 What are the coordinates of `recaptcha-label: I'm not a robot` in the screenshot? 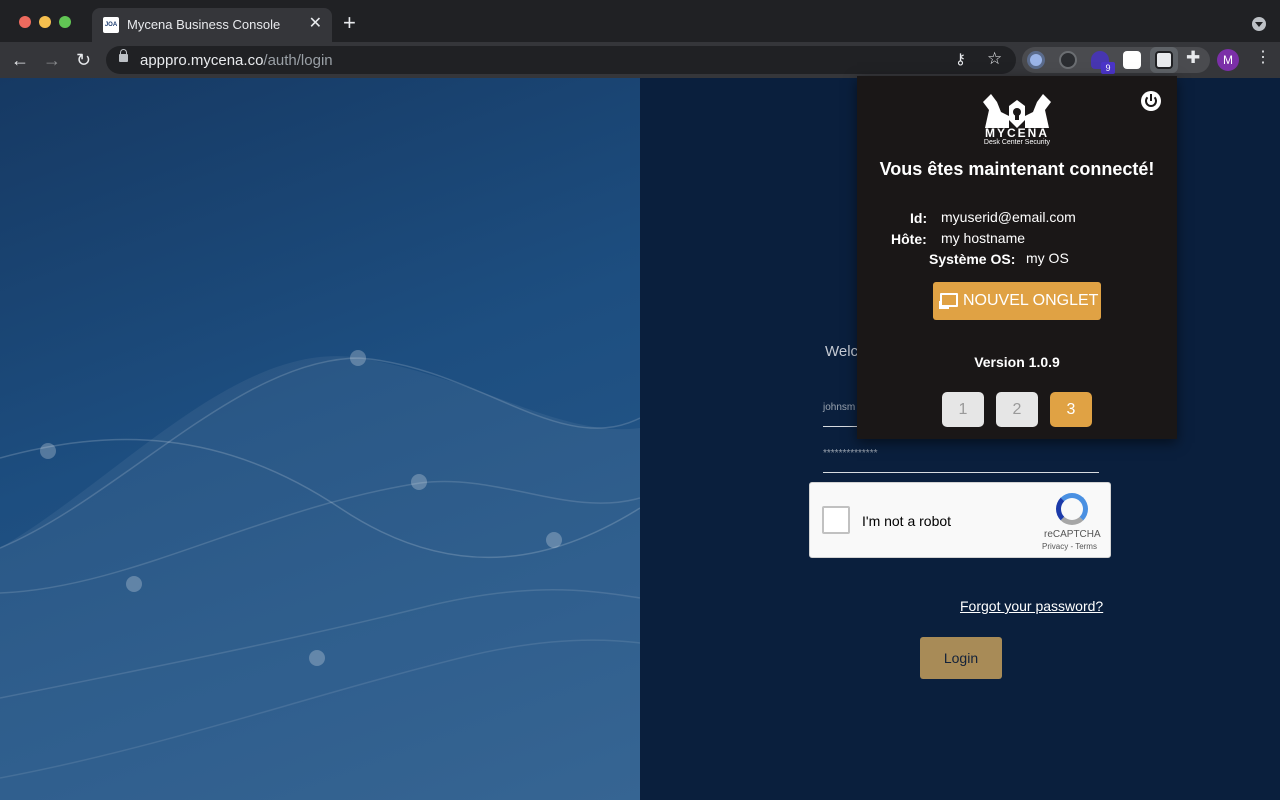 It's located at (907, 521).